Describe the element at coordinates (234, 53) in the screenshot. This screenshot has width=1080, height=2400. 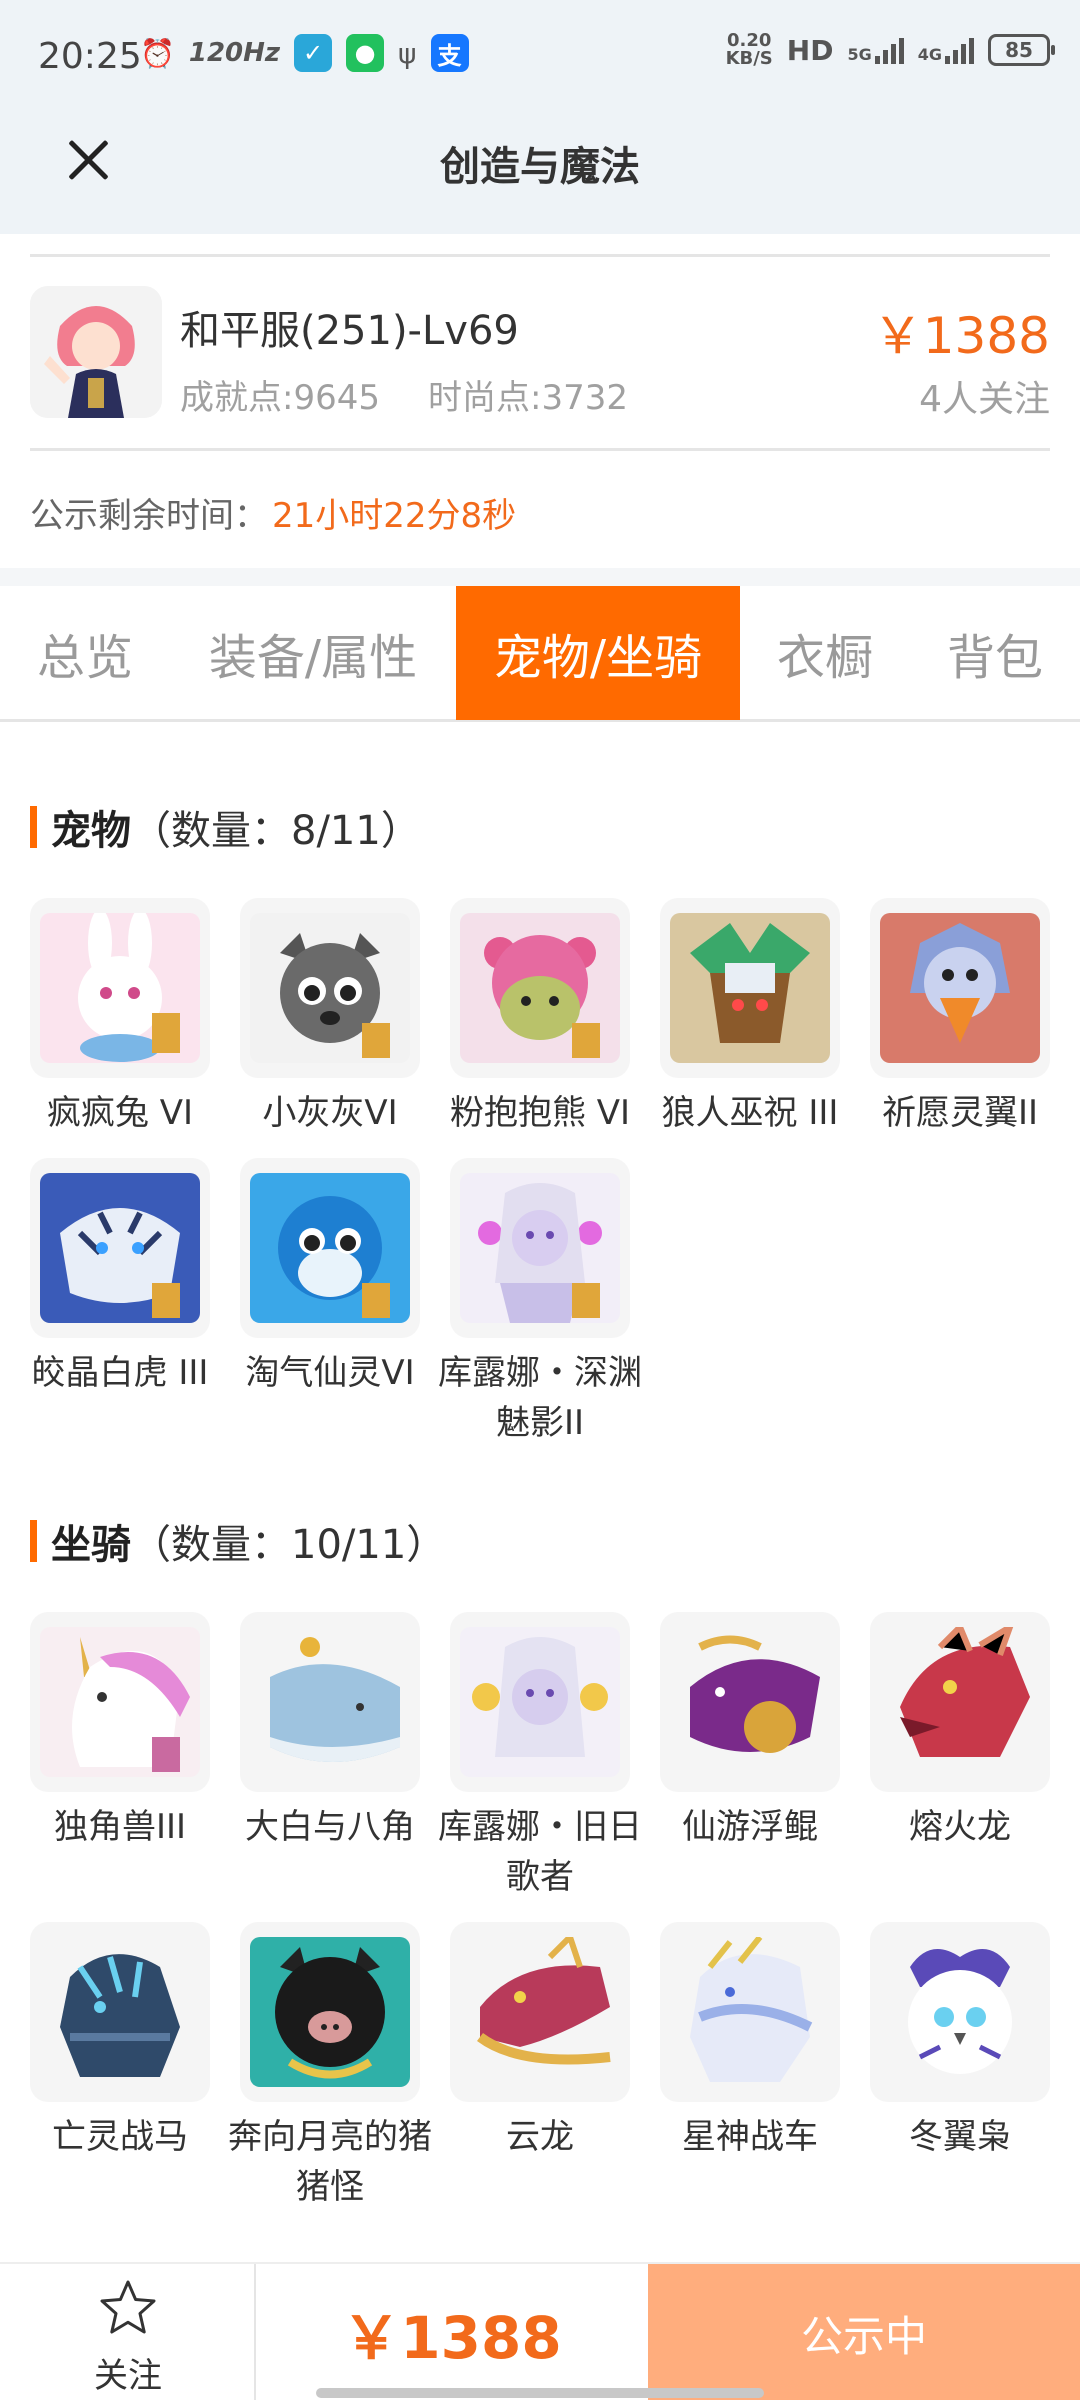
I see `refresh-rate-label: 120Hz` at that location.